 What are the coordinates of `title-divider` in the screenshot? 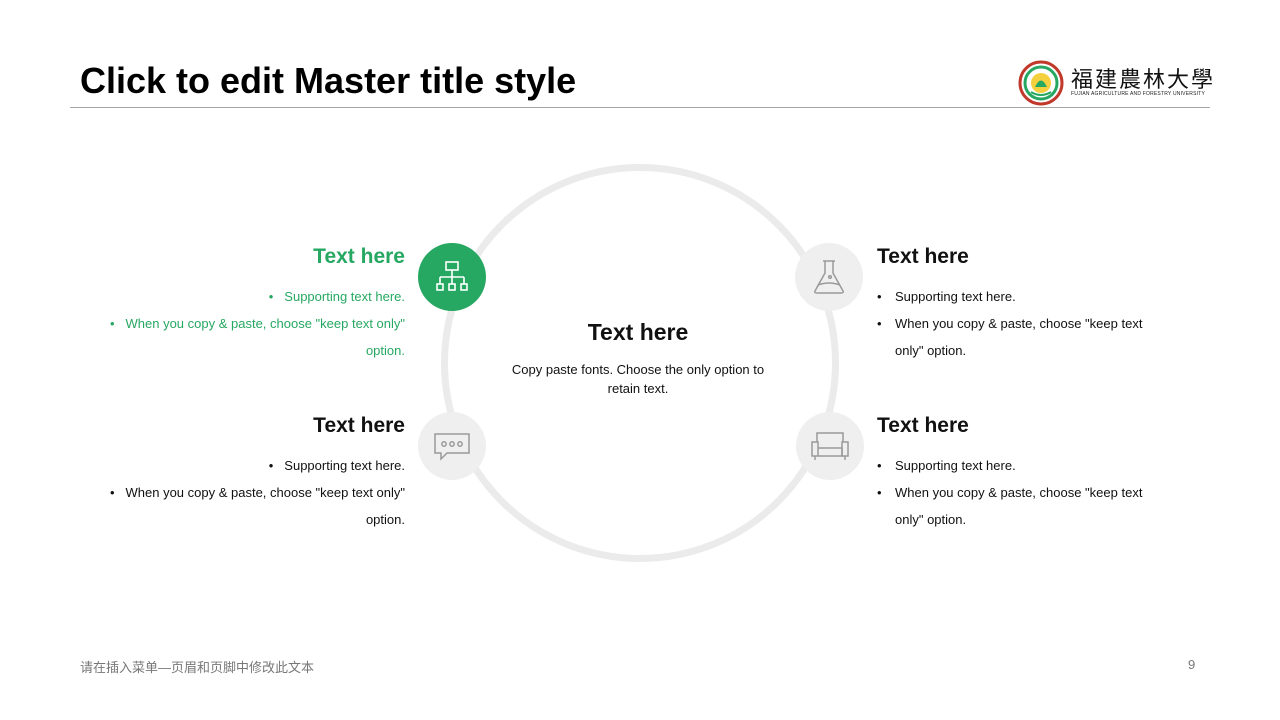 It's located at (640, 107).